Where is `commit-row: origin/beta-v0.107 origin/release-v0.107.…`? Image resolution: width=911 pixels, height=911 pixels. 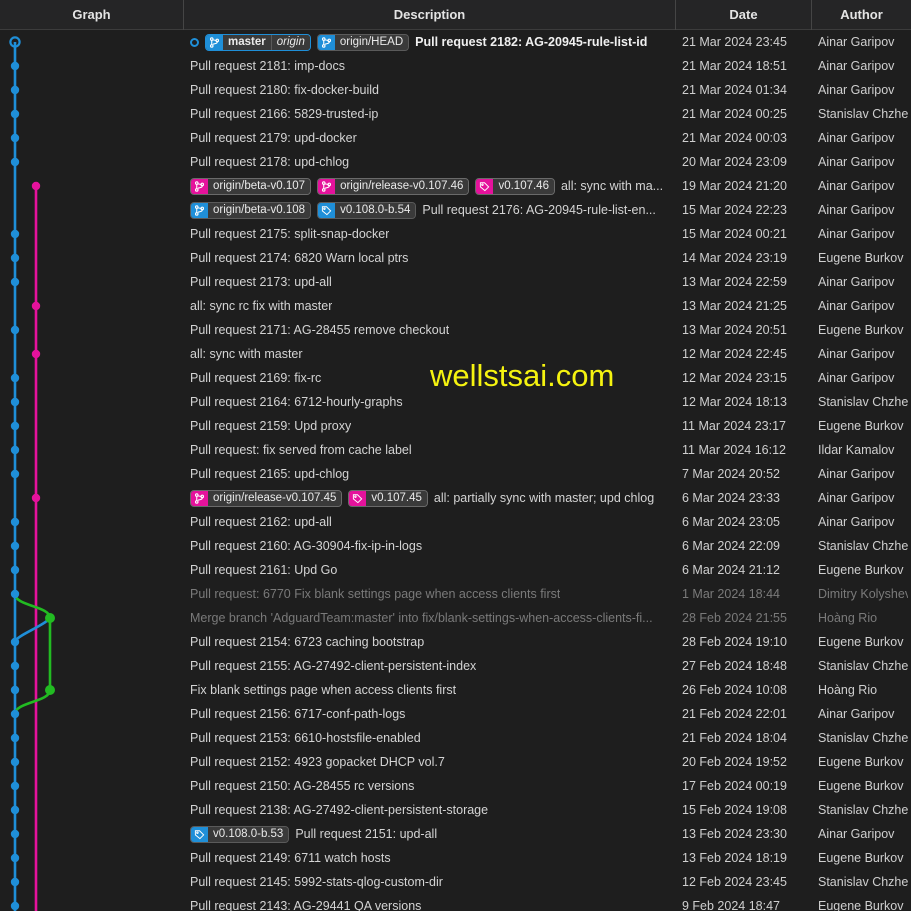
commit-row: origin/beta-v0.107 origin/release-v0.107.… is located at coordinates (455, 186).